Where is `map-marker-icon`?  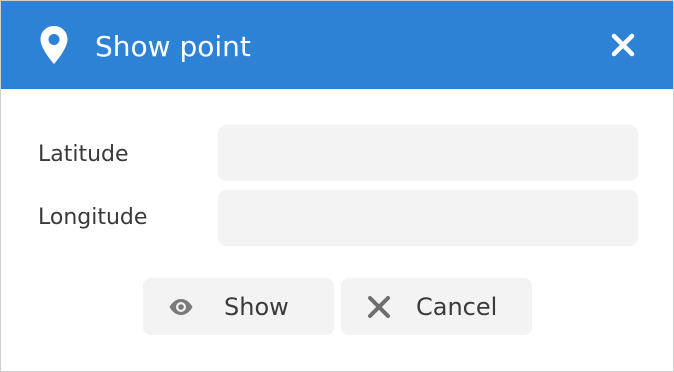
map-marker-icon is located at coordinates (54, 45).